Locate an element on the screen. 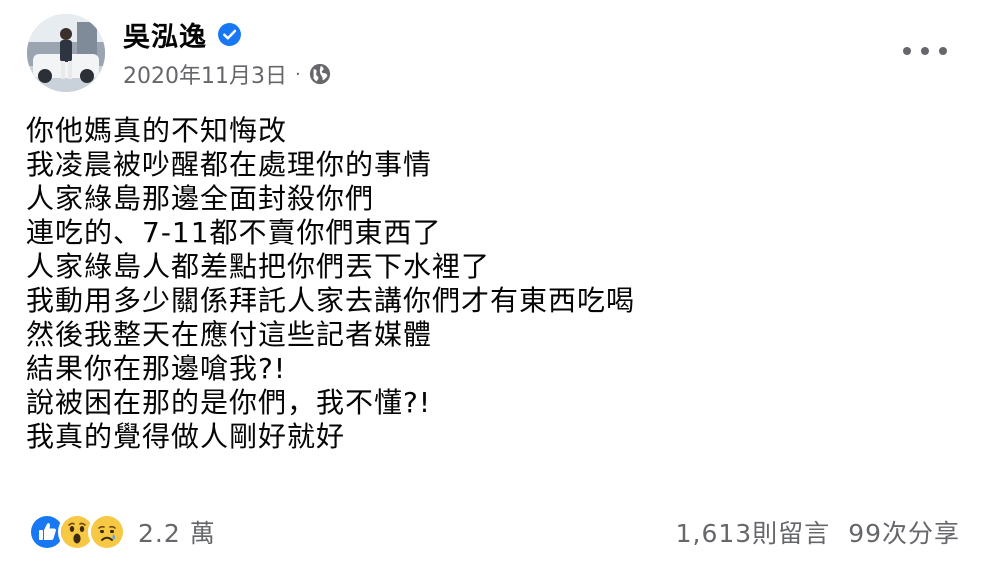  reactions-summary: 2.2 萬 is located at coordinates (122, 532).